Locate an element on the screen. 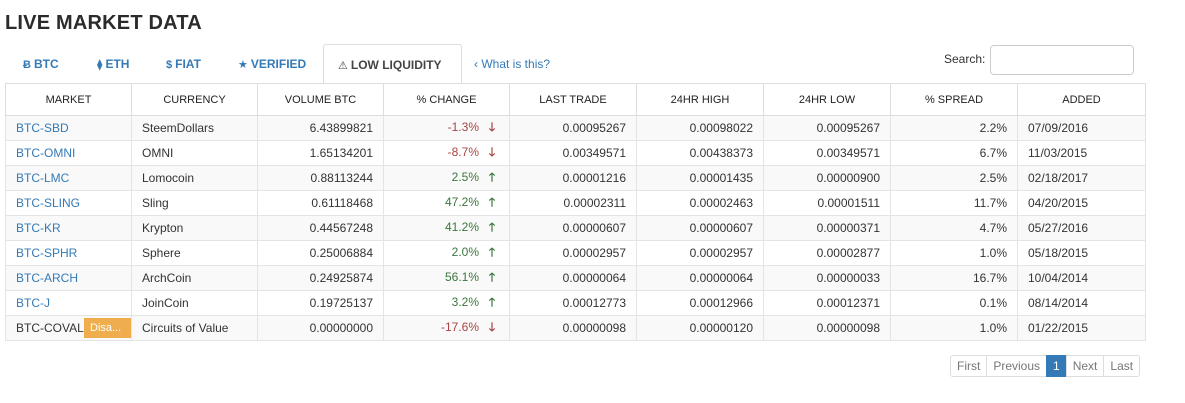 Image resolution: width=1185 pixels, height=403 pixels. column-header-24hr-high: 24HR HIGH is located at coordinates (700, 99).